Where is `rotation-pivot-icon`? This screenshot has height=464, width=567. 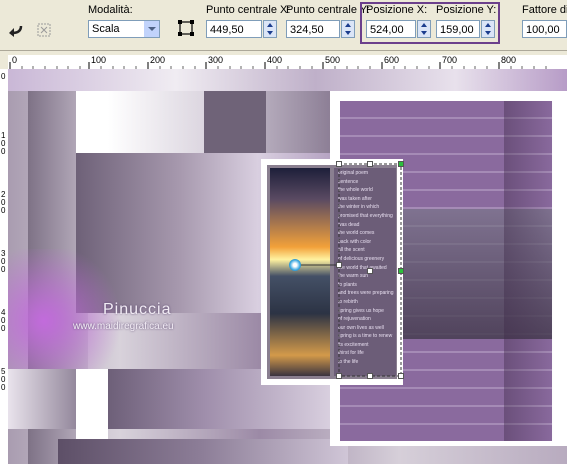
rotation-pivot-icon is located at coordinates (295, 265).